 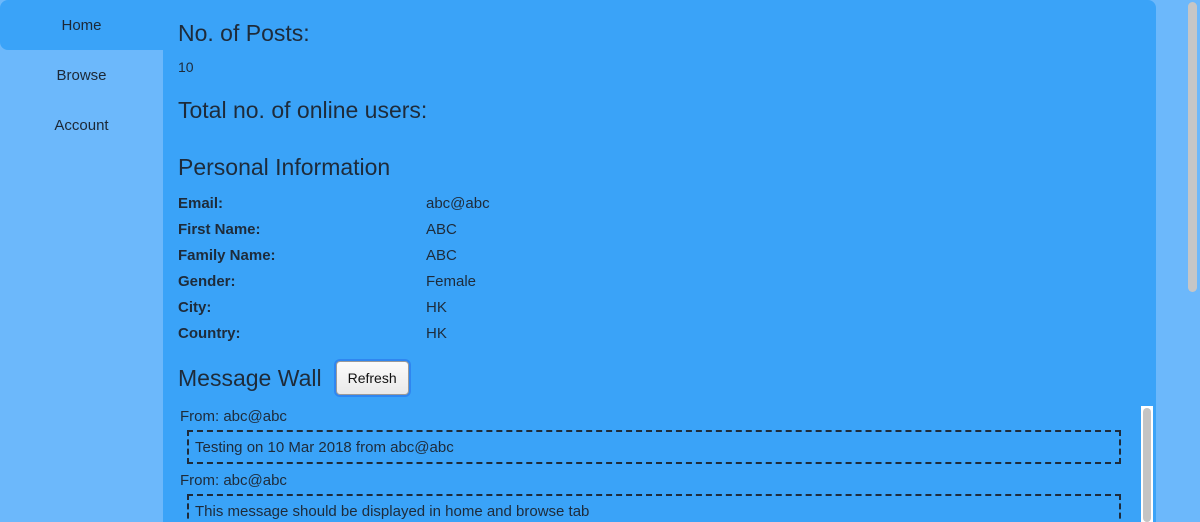 What do you see at coordinates (81, 261) in the screenshot?
I see `sidebar: Home Browse Account` at bounding box center [81, 261].